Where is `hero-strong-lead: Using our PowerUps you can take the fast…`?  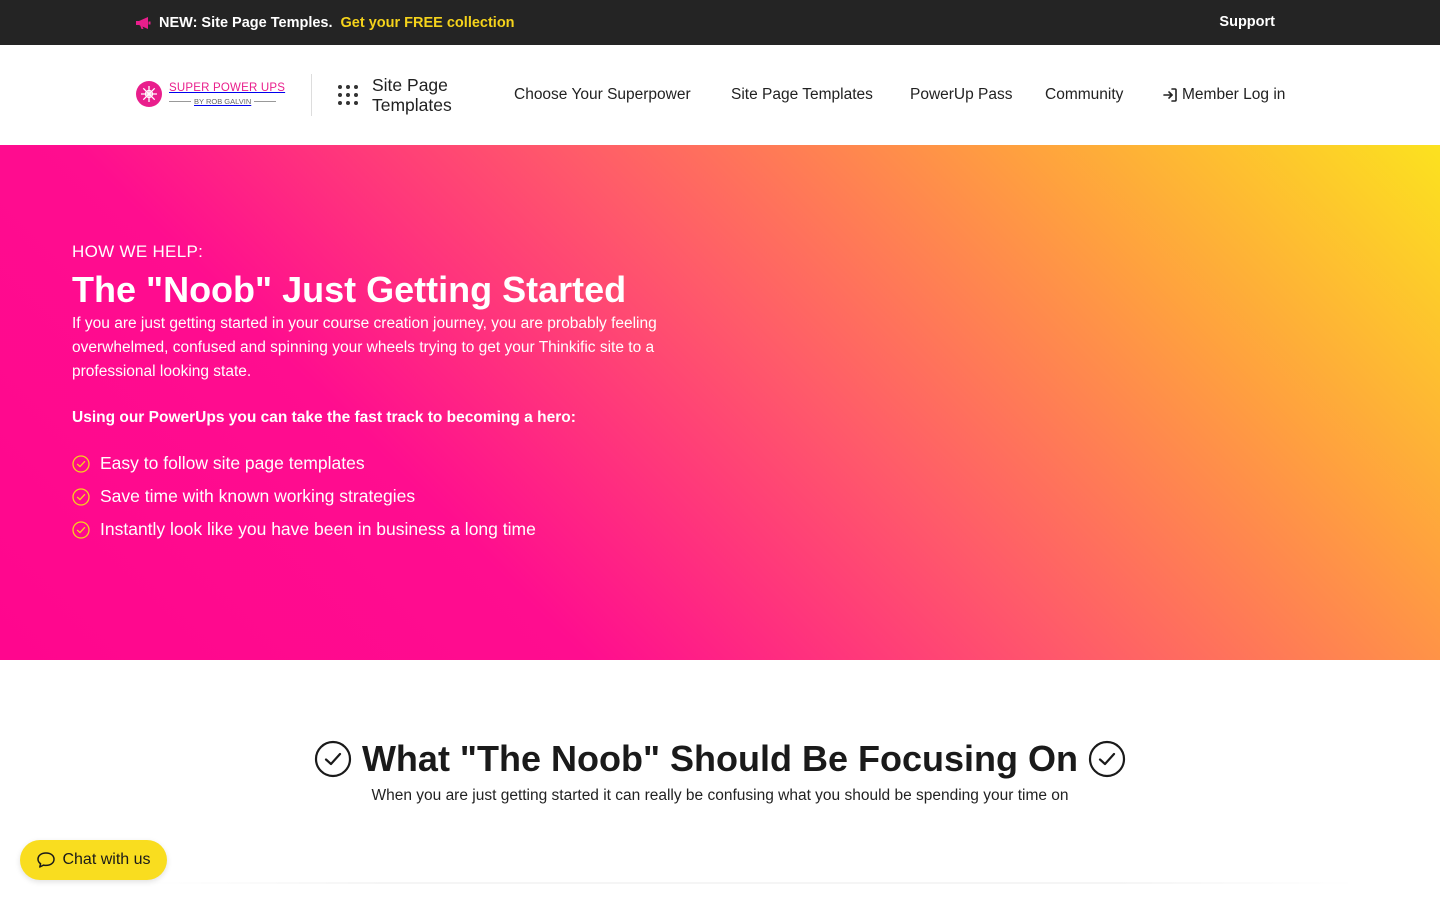 hero-strong-lead: Using our PowerUps you can take the fast… is located at coordinates (324, 417).